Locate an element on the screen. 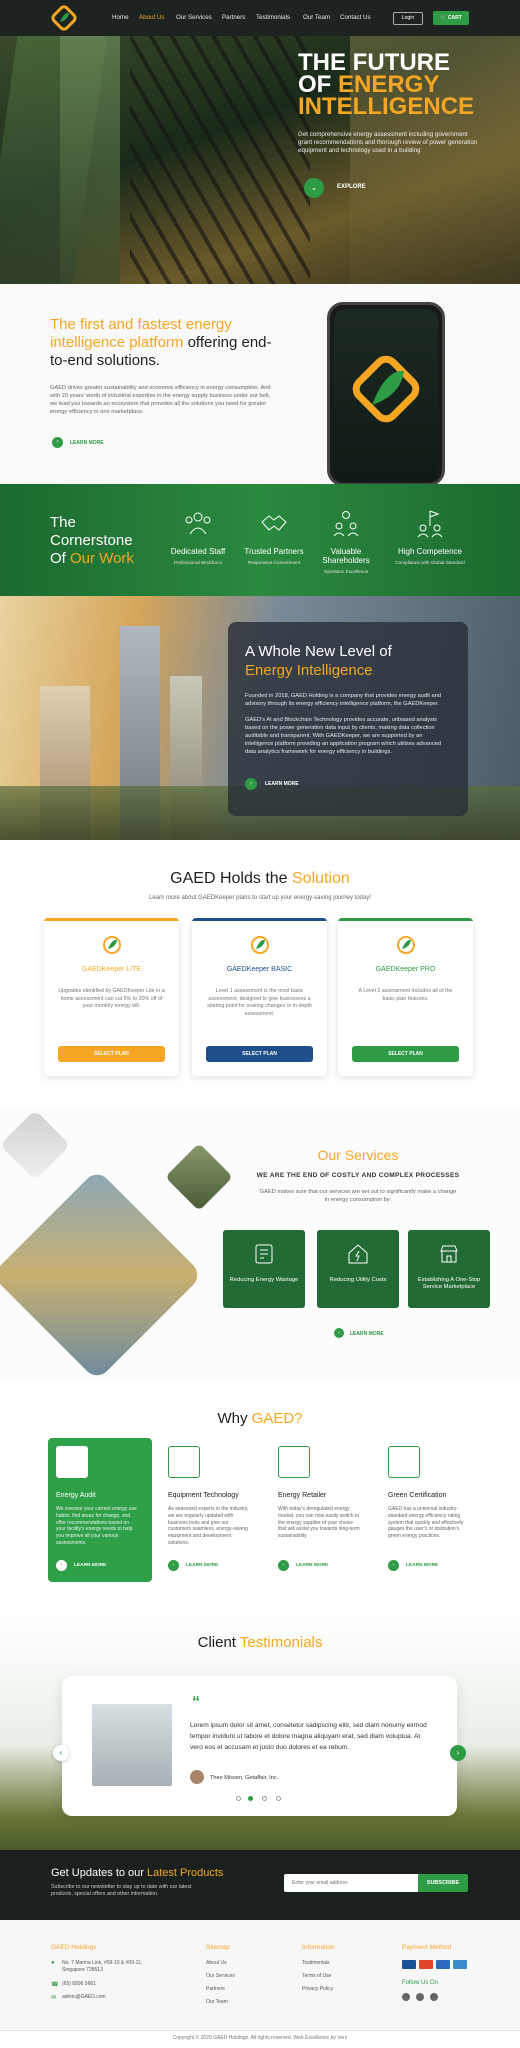 This screenshot has height=2048, width=520. cornerstone-item-staff: Dedicated Staff Professional Workforce is located at coordinates (198, 536).